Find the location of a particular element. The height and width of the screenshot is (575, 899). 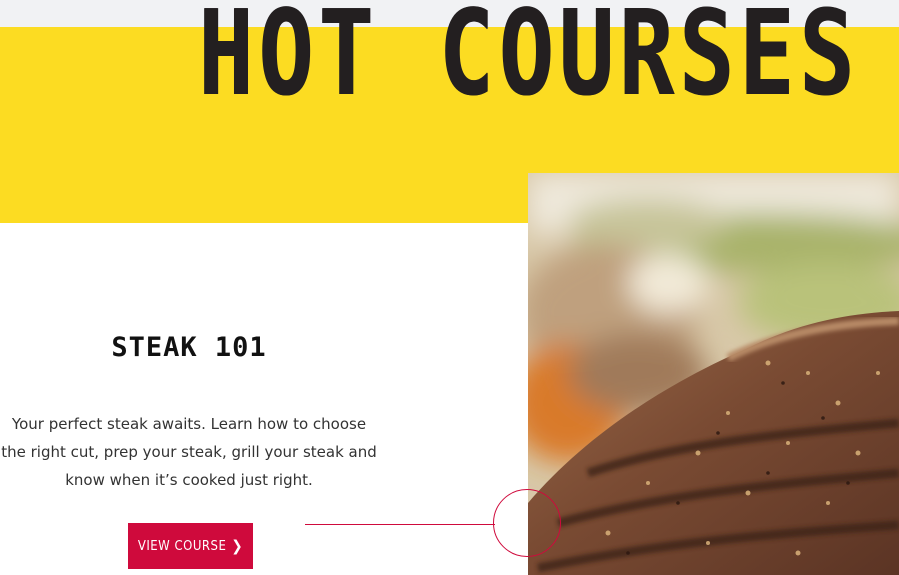

course-title: STEAK 101 is located at coordinates (189, 347).